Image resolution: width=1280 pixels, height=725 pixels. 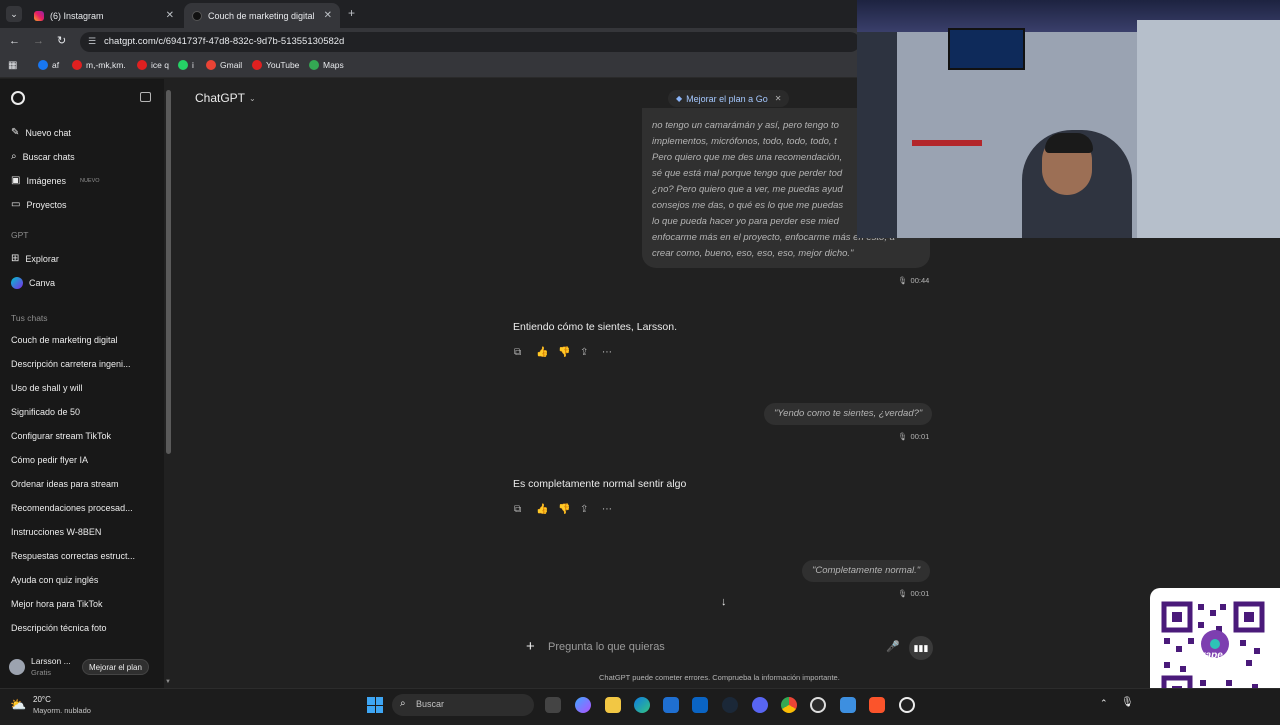 What do you see at coordinates (81, 388) in the screenshot?
I see `sidebar-chat-item: Uso de shall y will` at bounding box center [81, 388].